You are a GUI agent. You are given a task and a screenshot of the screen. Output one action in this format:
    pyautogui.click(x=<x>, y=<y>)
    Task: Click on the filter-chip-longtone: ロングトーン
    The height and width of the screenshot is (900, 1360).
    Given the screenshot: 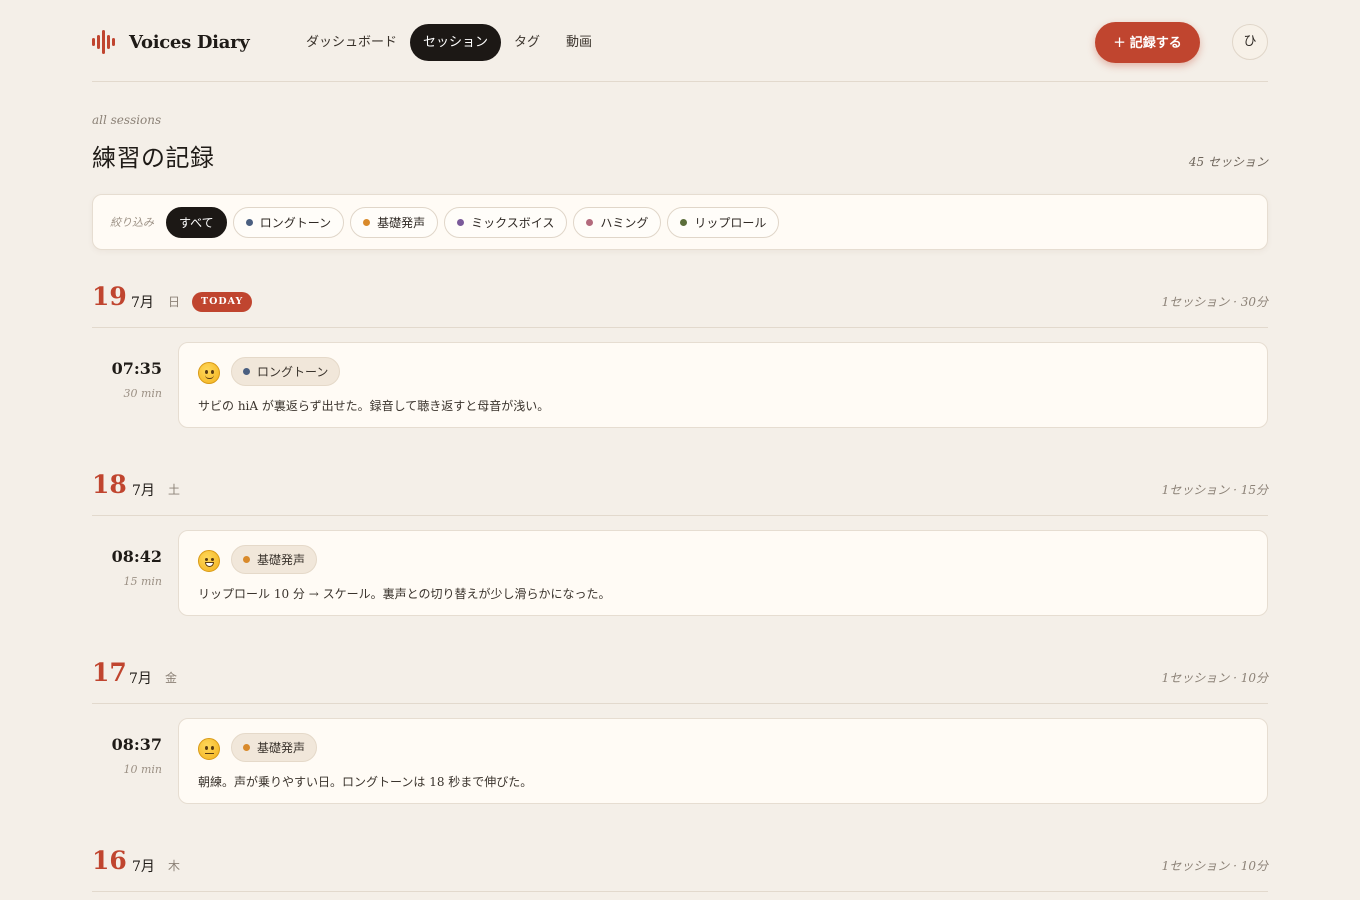 What is the action you would take?
    pyautogui.click(x=288, y=222)
    